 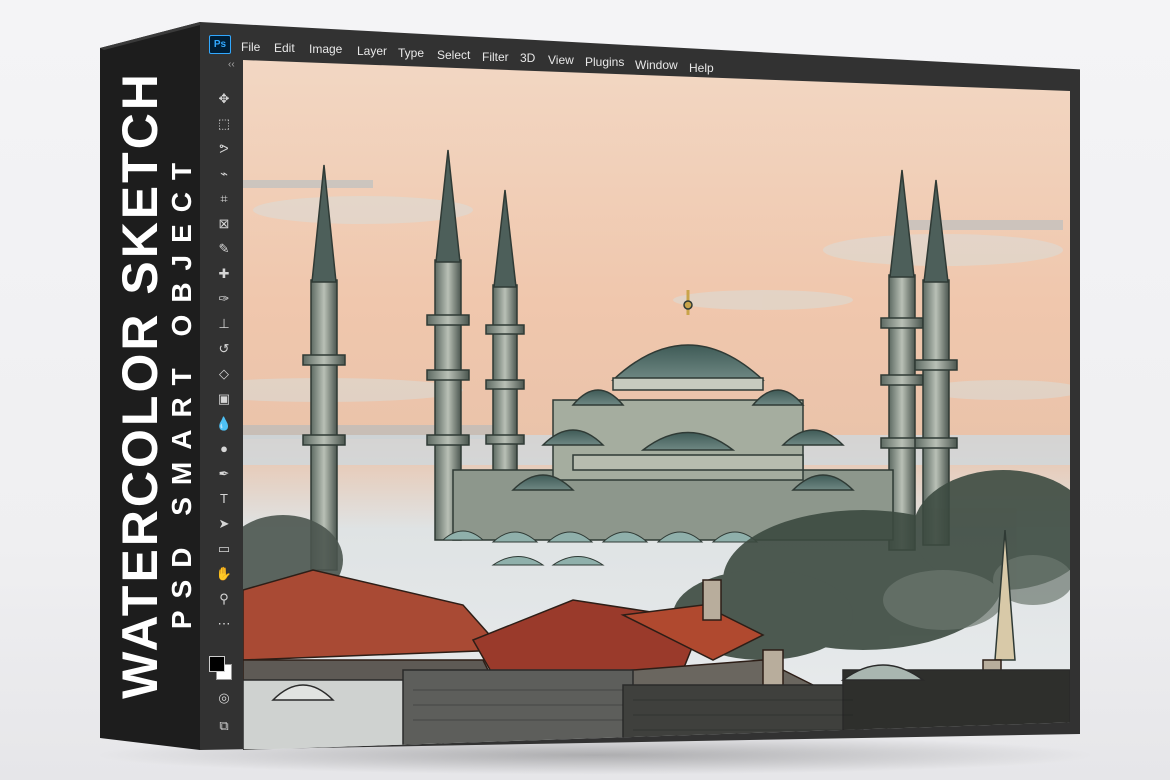 I want to click on rectangle-tool-icon: ▭, so click(x=224, y=549).